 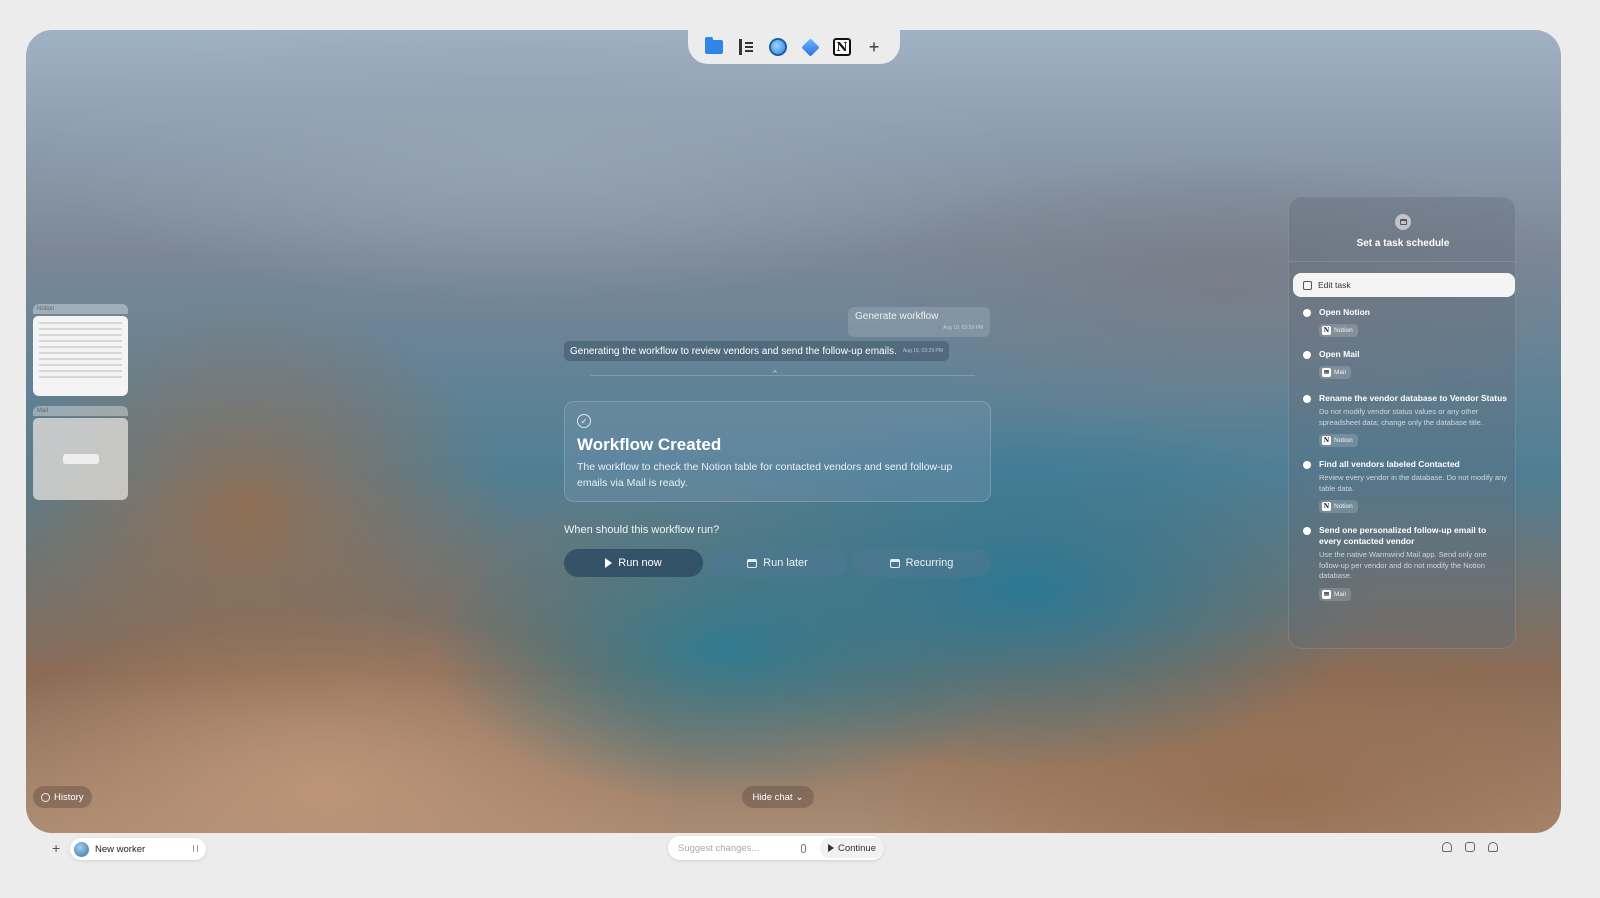 I want to click on thumbnail-header: Notion, so click(x=80, y=309).